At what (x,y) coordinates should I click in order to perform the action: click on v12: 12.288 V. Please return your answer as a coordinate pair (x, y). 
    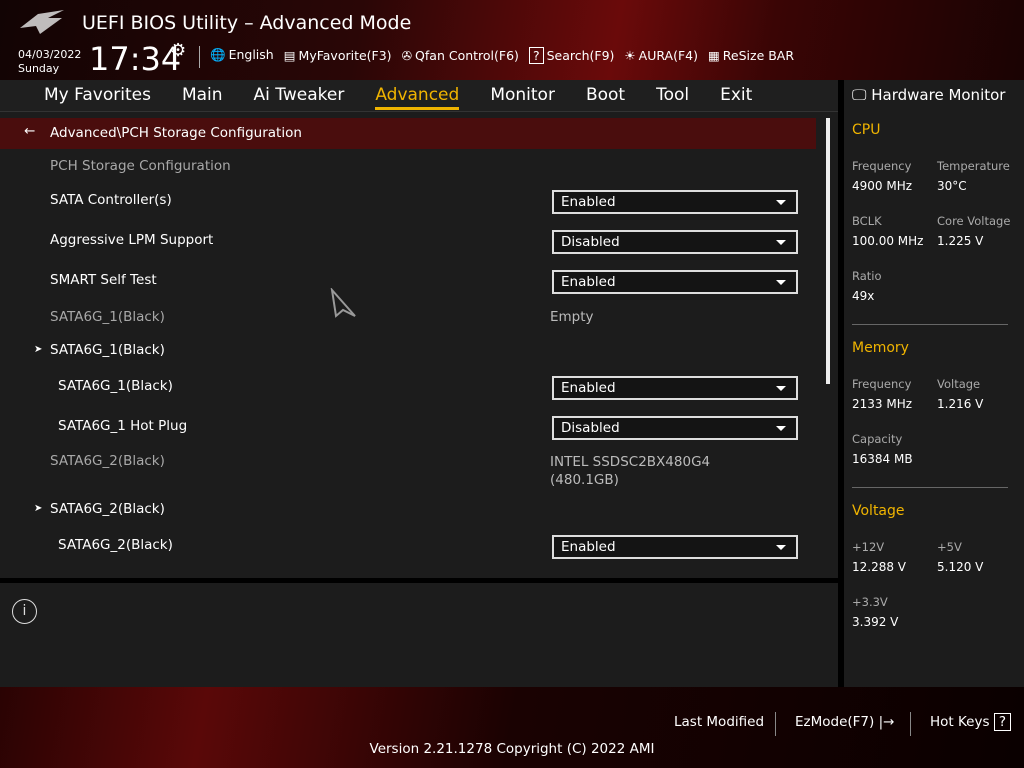
    Looking at the image, I should click on (879, 567).